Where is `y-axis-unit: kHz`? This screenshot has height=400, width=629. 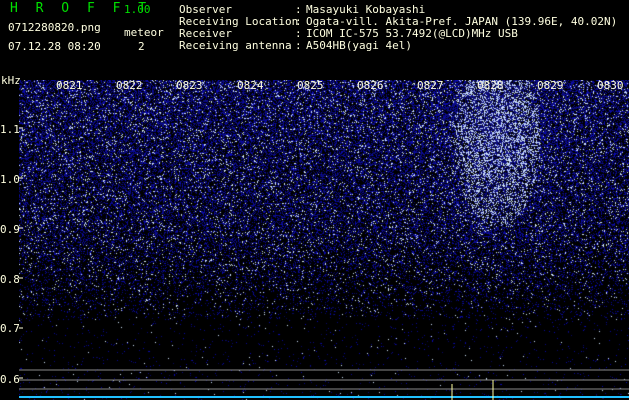
y-axis-unit: kHz is located at coordinates (11, 80).